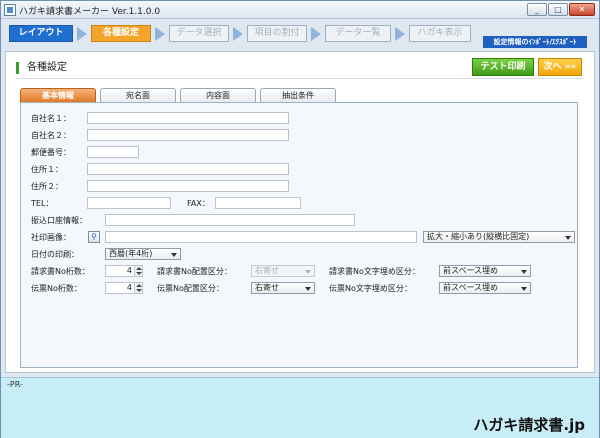  What do you see at coordinates (59, 220) in the screenshot?
I see `bank-label: 振込口座情報：` at bounding box center [59, 220].